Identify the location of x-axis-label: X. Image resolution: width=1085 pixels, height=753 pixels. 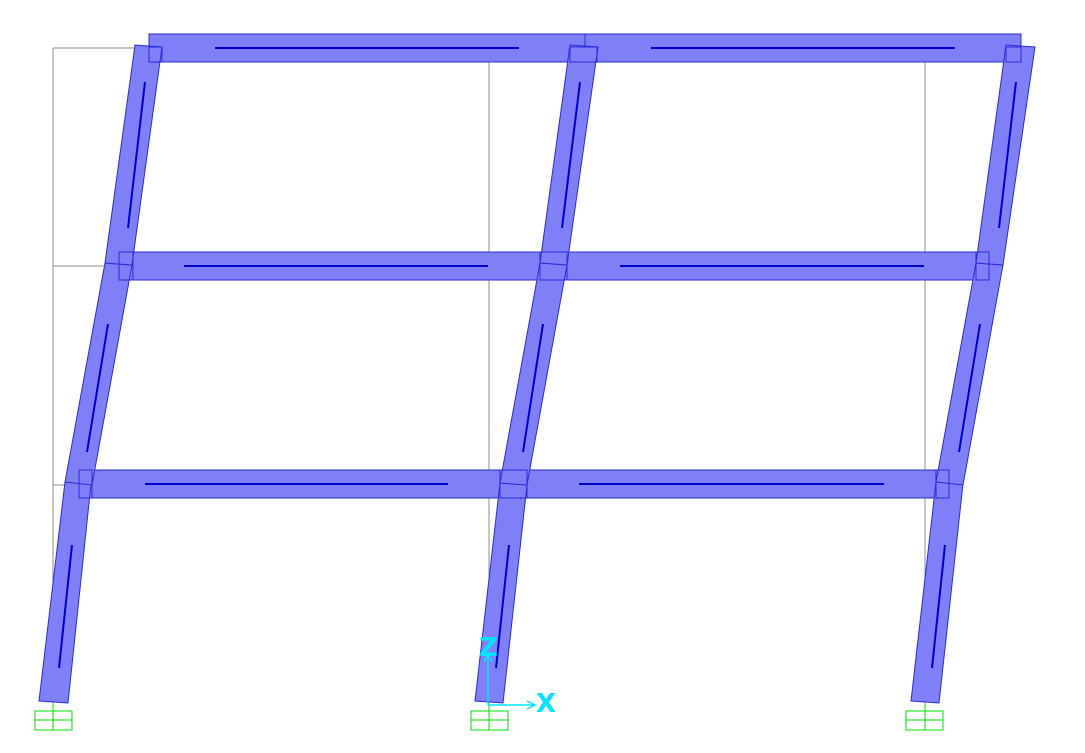
(546, 704).